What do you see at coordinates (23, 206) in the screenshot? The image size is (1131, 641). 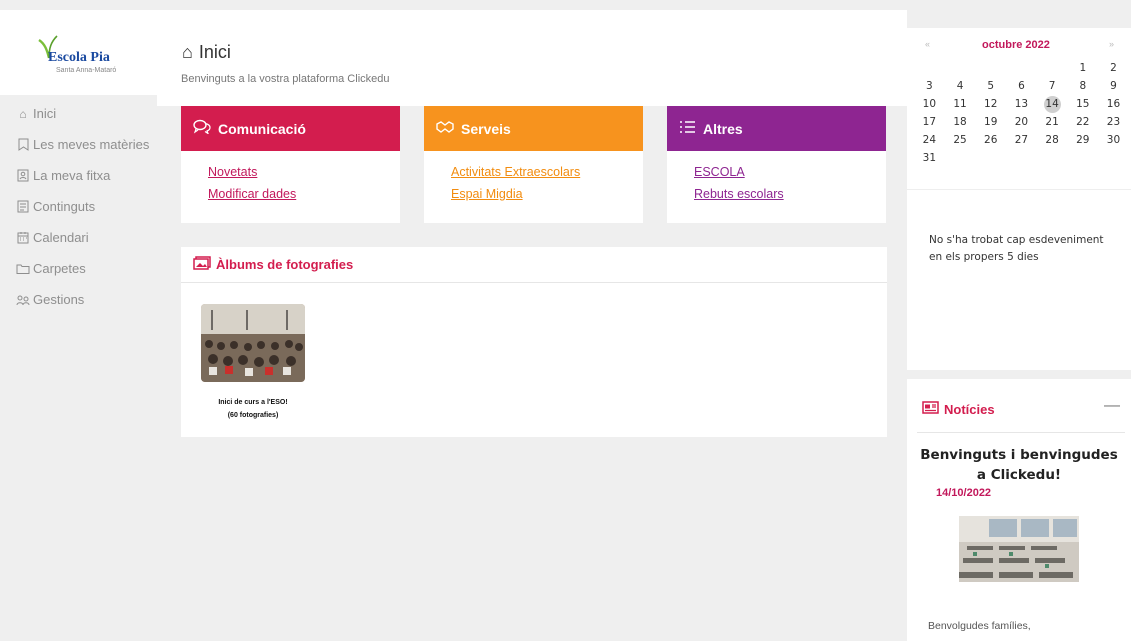 I see `content-icon` at bounding box center [23, 206].